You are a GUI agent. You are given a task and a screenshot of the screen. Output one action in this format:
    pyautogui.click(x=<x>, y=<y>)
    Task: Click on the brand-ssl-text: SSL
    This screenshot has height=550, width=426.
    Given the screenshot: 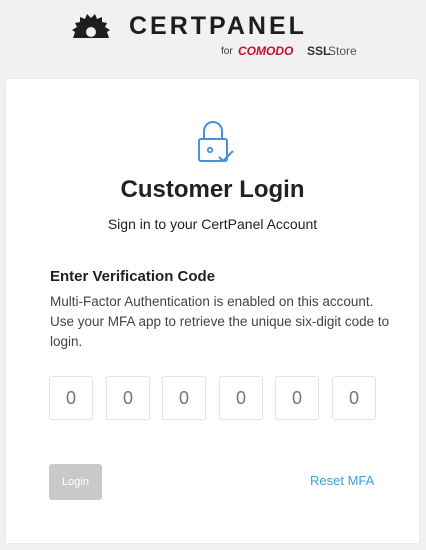 What is the action you would take?
    pyautogui.click(x=319, y=51)
    